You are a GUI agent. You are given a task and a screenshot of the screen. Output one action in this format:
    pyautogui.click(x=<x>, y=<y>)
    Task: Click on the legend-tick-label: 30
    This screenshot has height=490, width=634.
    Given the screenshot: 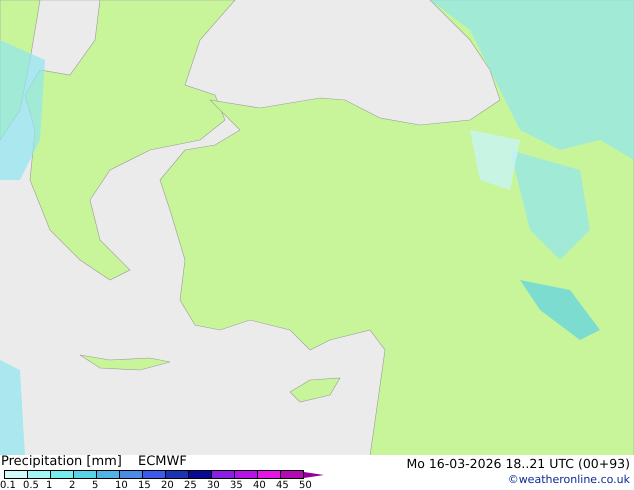 What is the action you would take?
    pyautogui.click(x=214, y=485)
    